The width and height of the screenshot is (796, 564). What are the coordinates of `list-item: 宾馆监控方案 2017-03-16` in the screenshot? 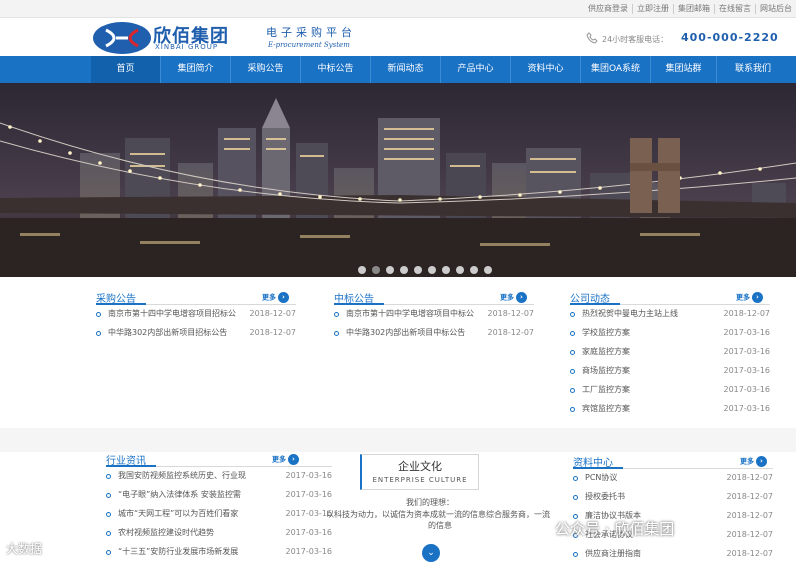 It's located at (670, 409).